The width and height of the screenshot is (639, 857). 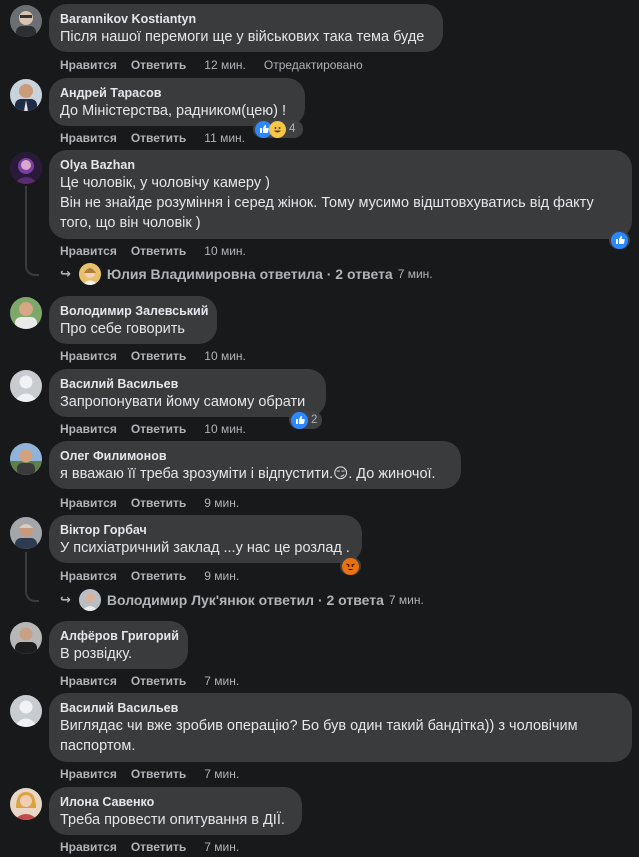 What do you see at coordinates (340, 165) in the screenshot?
I see `comment-author: Olya Bazhan` at bounding box center [340, 165].